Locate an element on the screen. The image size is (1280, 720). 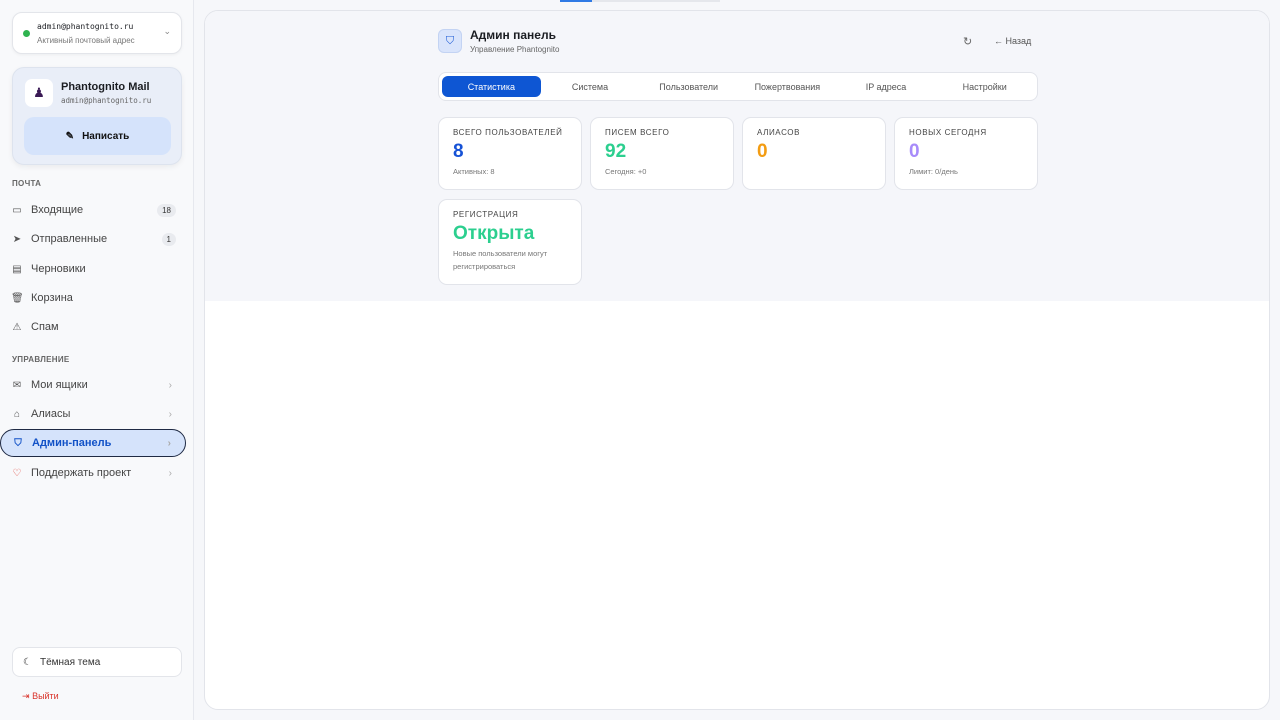
tab-settings: Настройки is located at coordinates (984, 86).